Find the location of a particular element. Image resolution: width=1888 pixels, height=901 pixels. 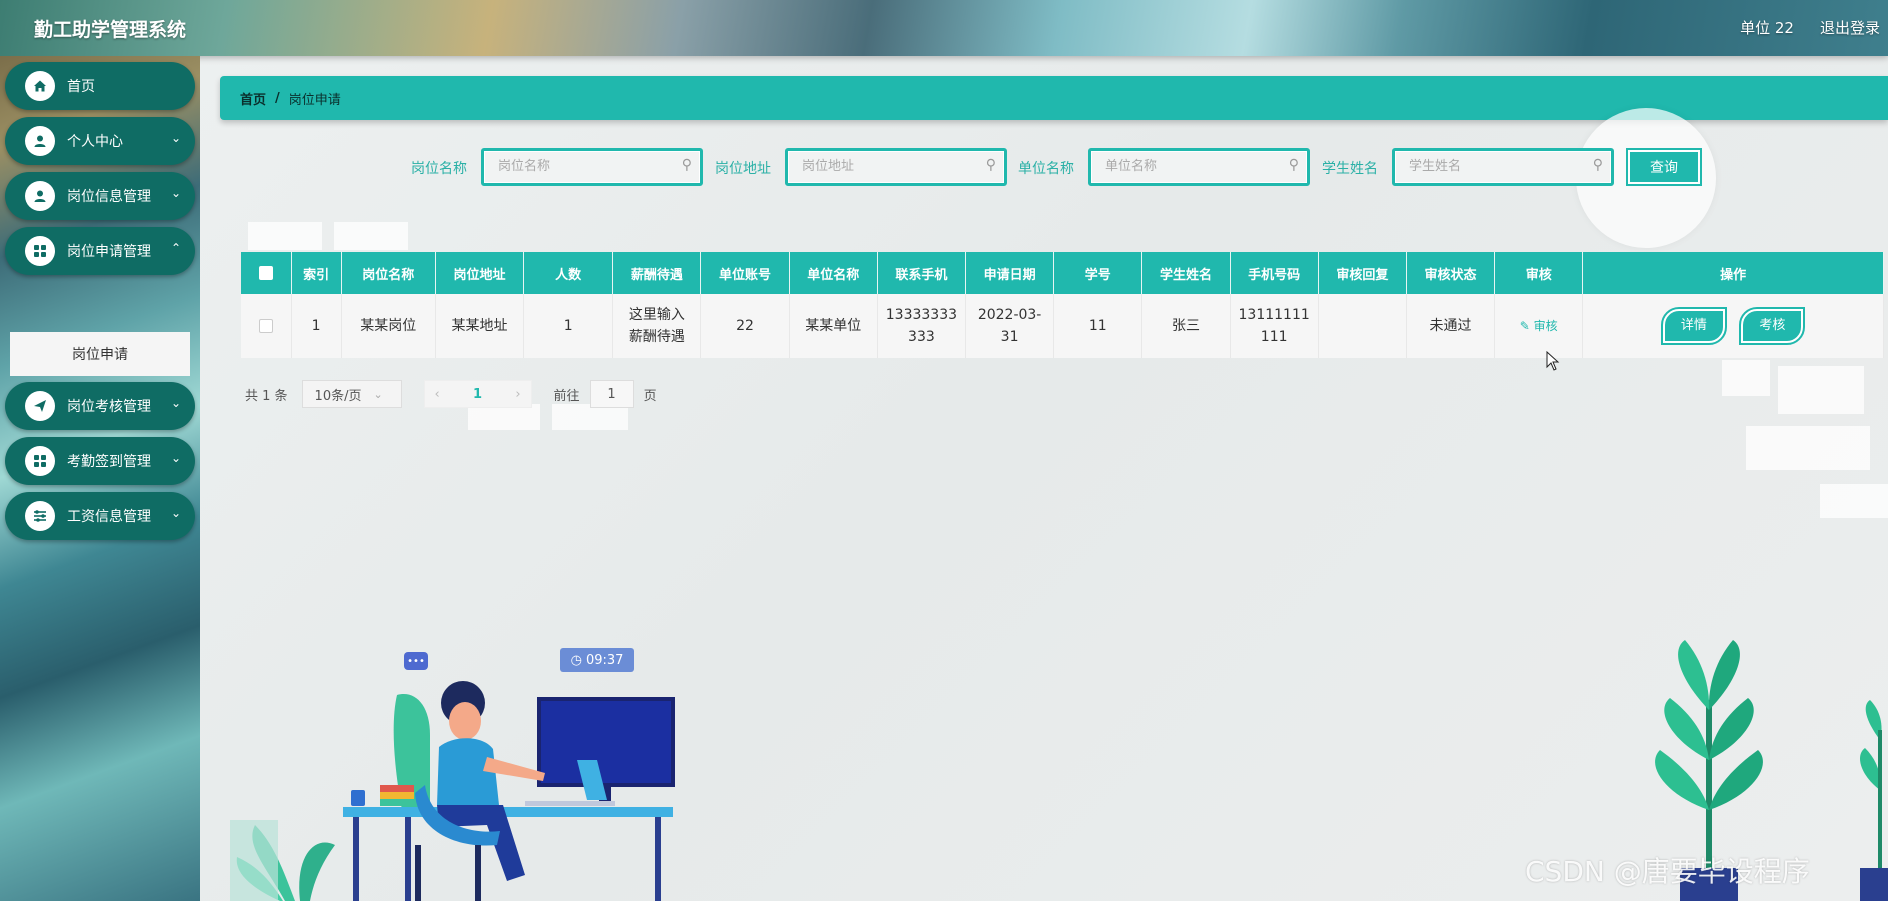

job-address-input is located at coordinates (892, 166).